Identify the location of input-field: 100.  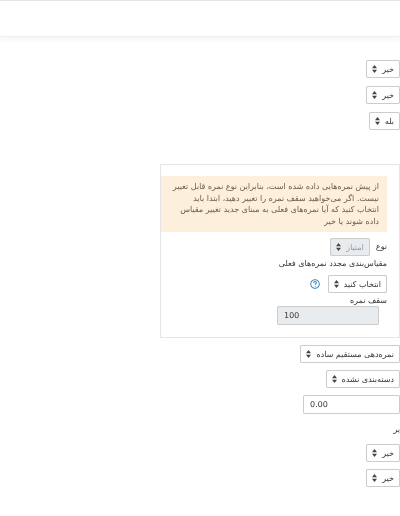
(328, 315).